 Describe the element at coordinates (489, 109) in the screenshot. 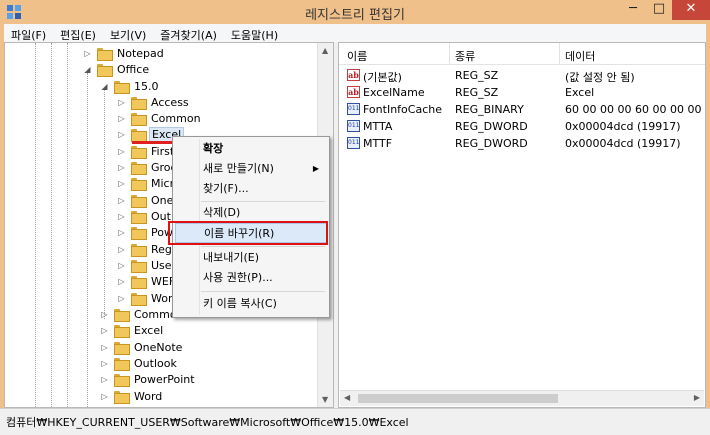

I see `value-type: REG_BINARY` at that location.